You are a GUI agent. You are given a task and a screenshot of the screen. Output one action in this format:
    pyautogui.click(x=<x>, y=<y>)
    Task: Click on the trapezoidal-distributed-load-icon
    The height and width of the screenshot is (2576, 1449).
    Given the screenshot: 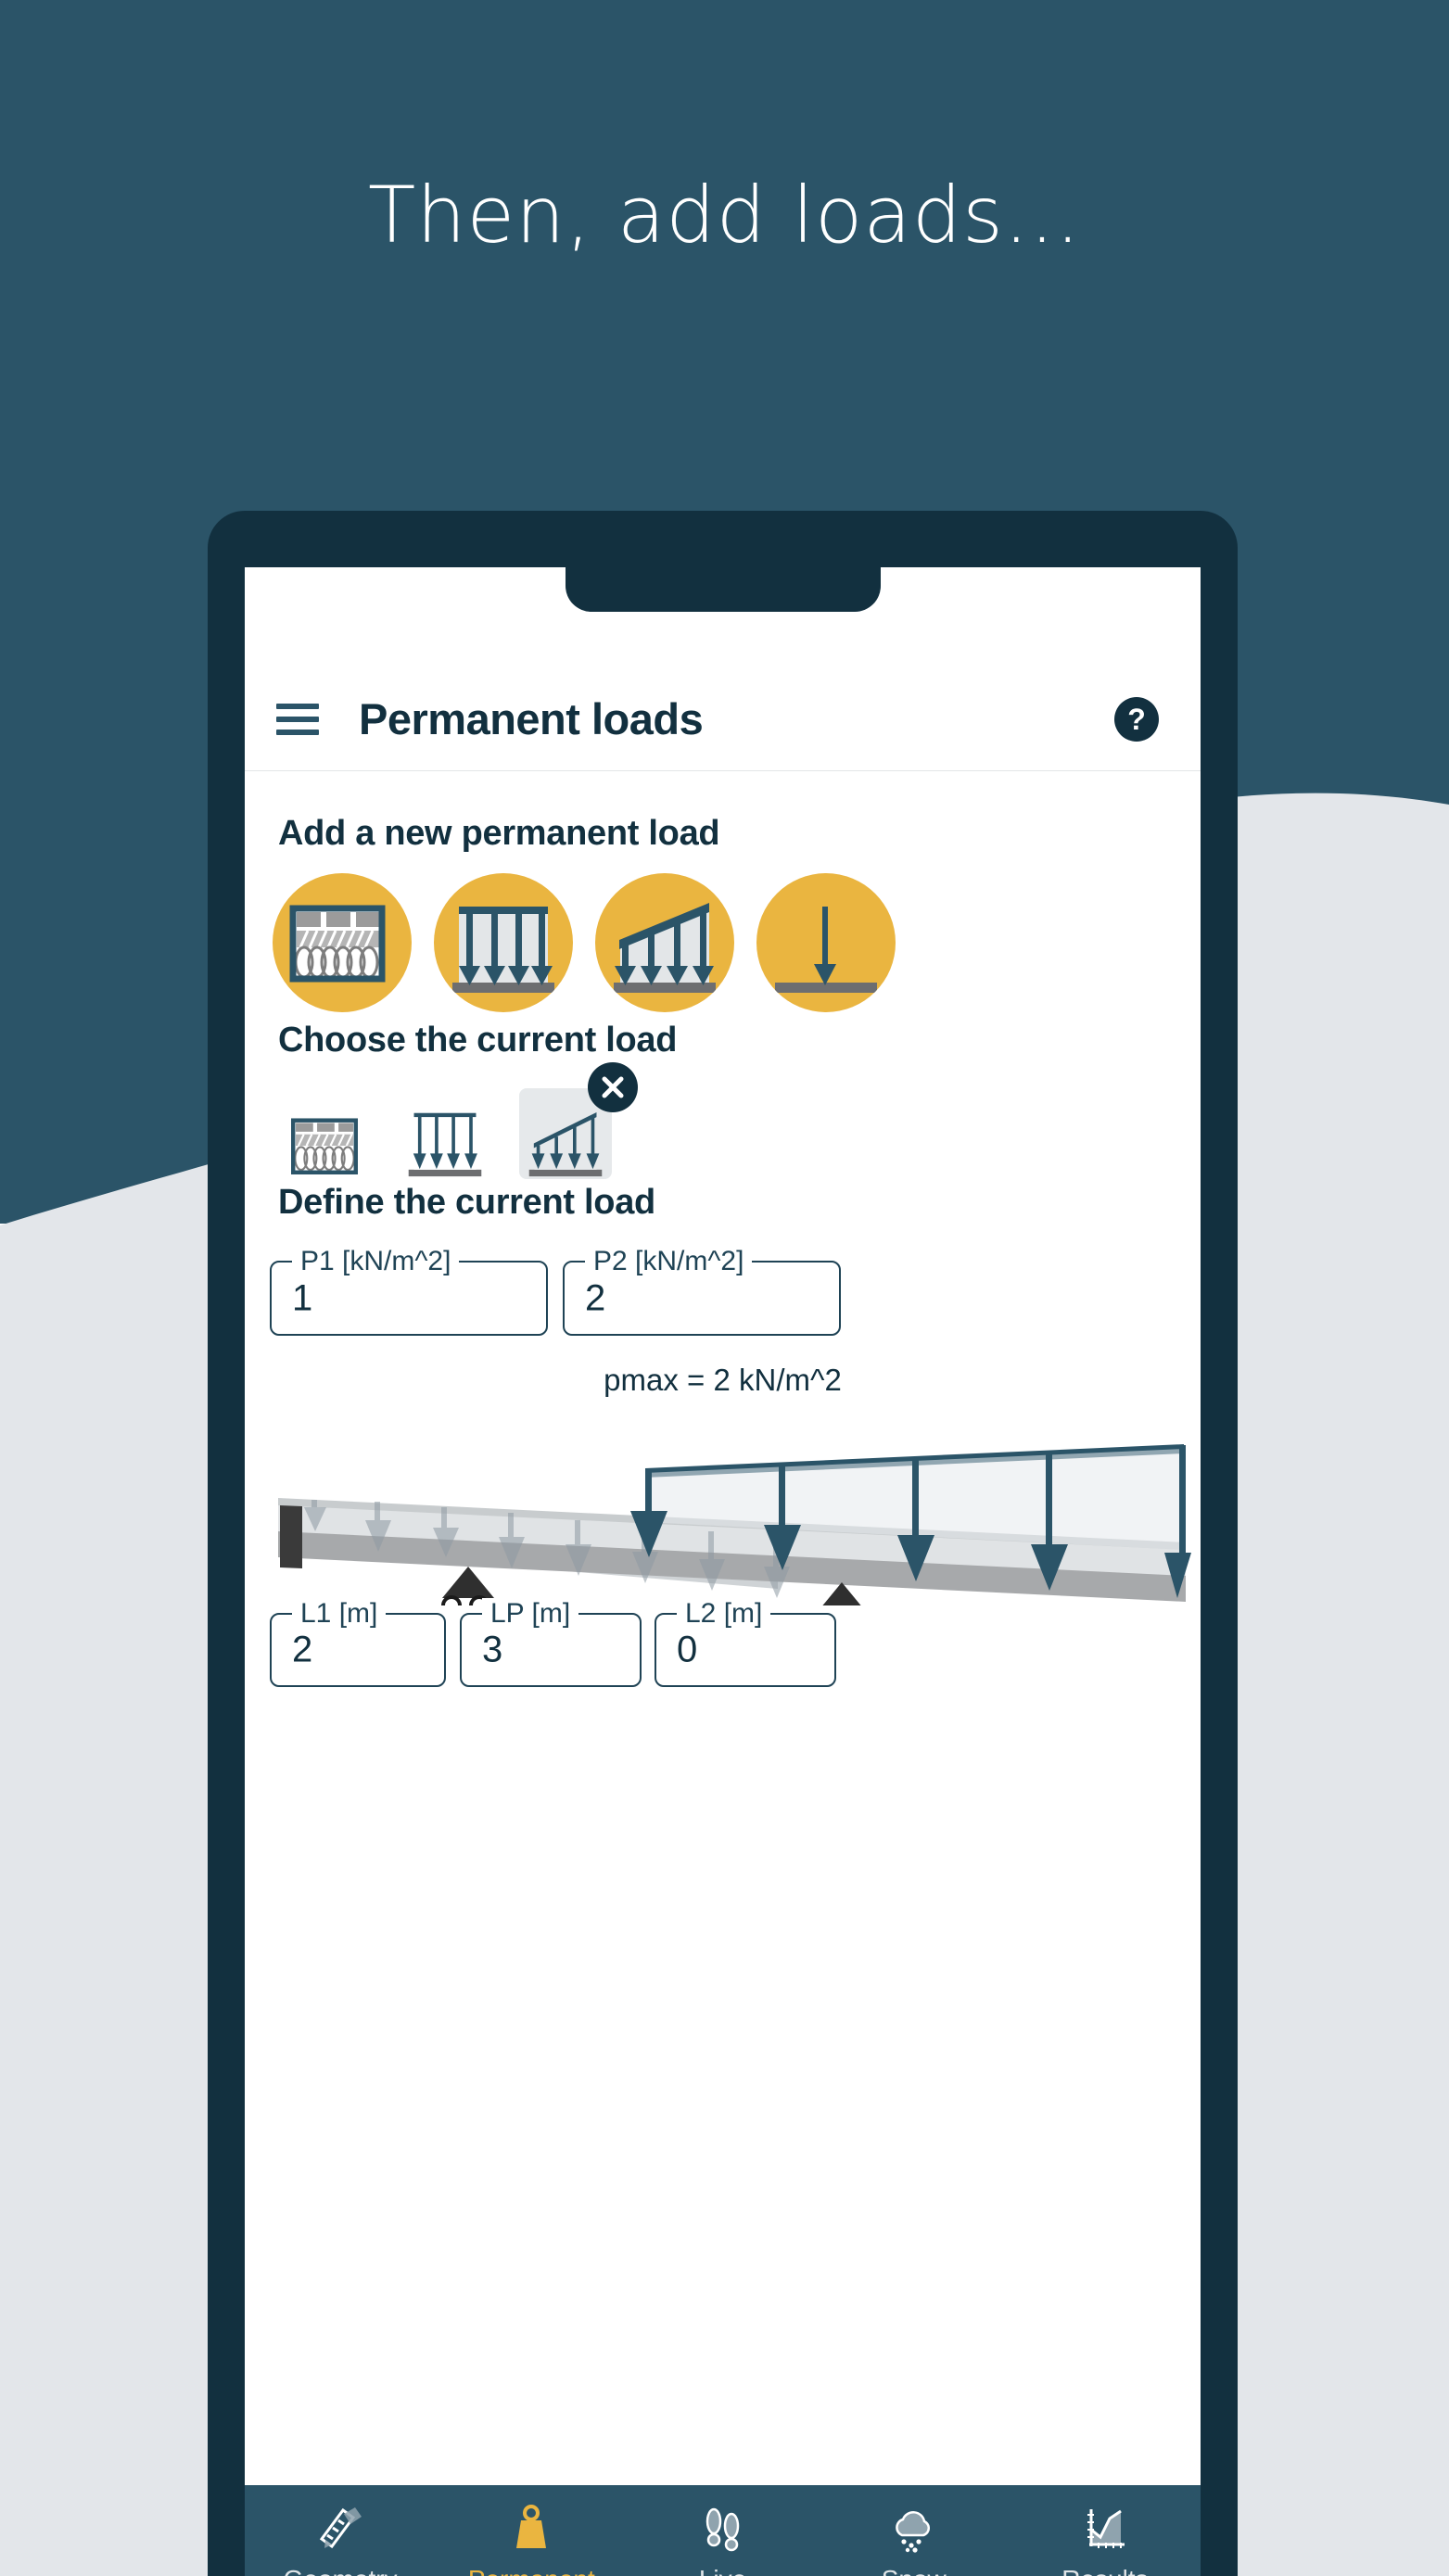 What is the action you would take?
    pyautogui.click(x=665, y=948)
    